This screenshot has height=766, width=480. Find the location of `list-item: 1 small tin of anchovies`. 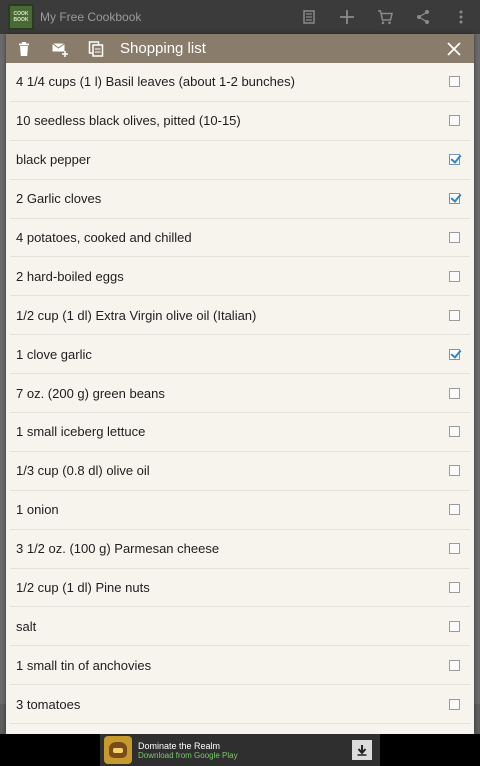

list-item: 1 small tin of anchovies is located at coordinates (240, 666).